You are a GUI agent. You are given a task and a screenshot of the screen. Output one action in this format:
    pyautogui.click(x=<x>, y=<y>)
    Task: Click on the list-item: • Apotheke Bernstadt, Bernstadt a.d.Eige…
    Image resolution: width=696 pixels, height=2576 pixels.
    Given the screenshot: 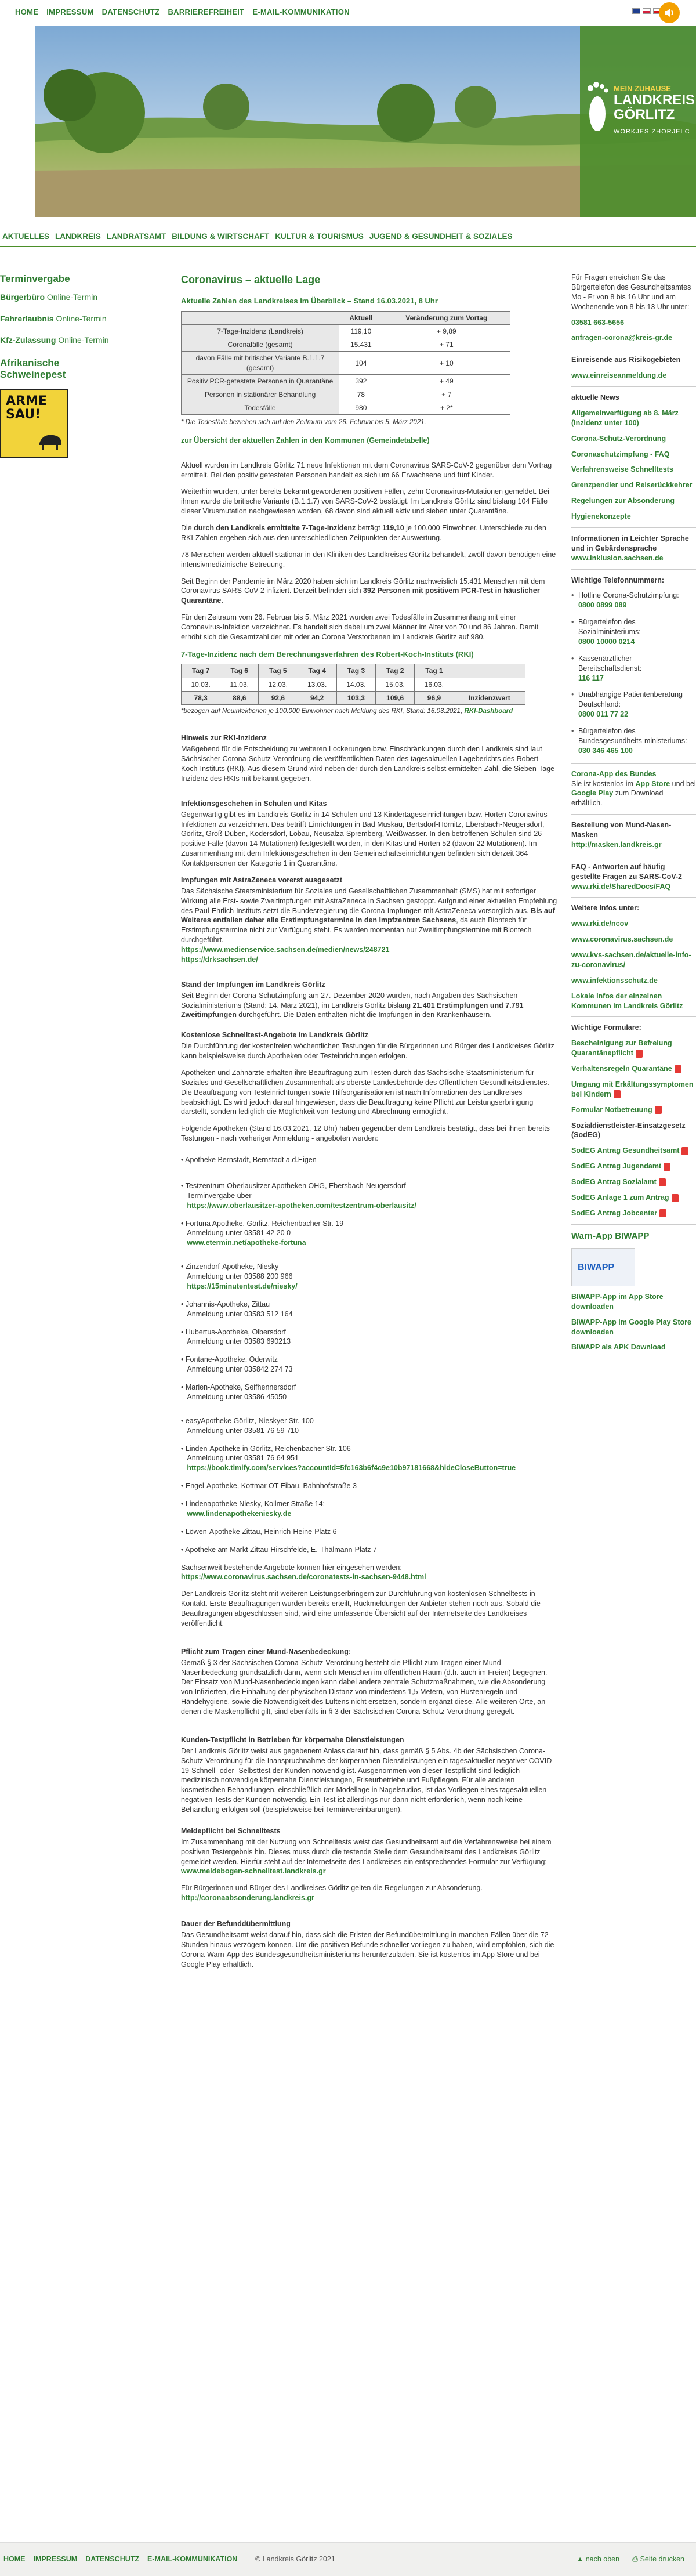 What is the action you would take?
    pyautogui.click(x=249, y=1160)
    